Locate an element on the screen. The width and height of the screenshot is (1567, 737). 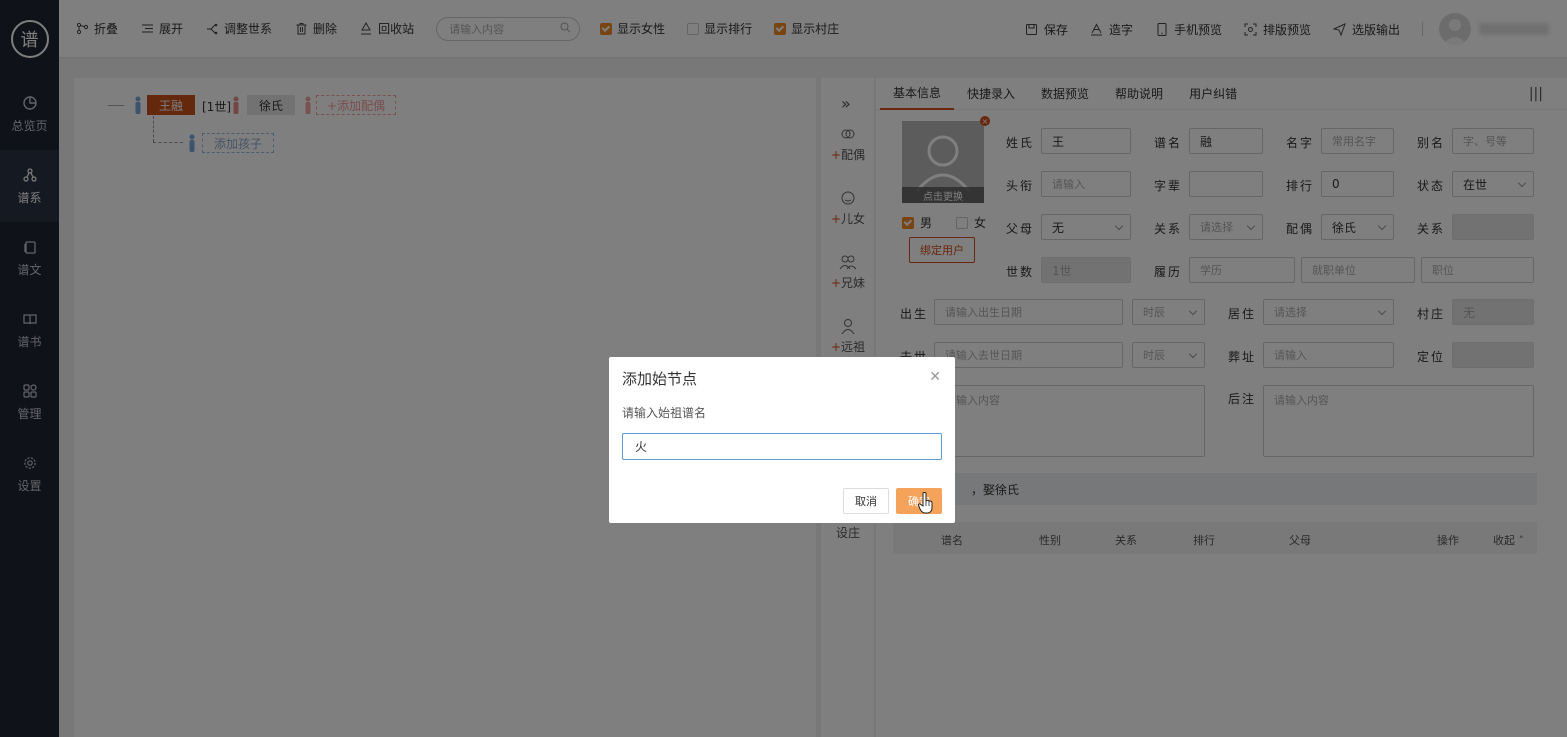
add-root-dialog: 添加始节点 ✕ 请输入始祖谱名 火 取消 确定 is located at coordinates (782, 440).